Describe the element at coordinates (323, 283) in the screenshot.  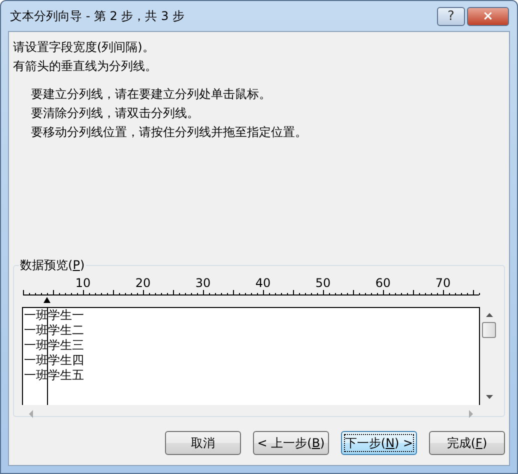
I see `ruler-label: 50` at that location.